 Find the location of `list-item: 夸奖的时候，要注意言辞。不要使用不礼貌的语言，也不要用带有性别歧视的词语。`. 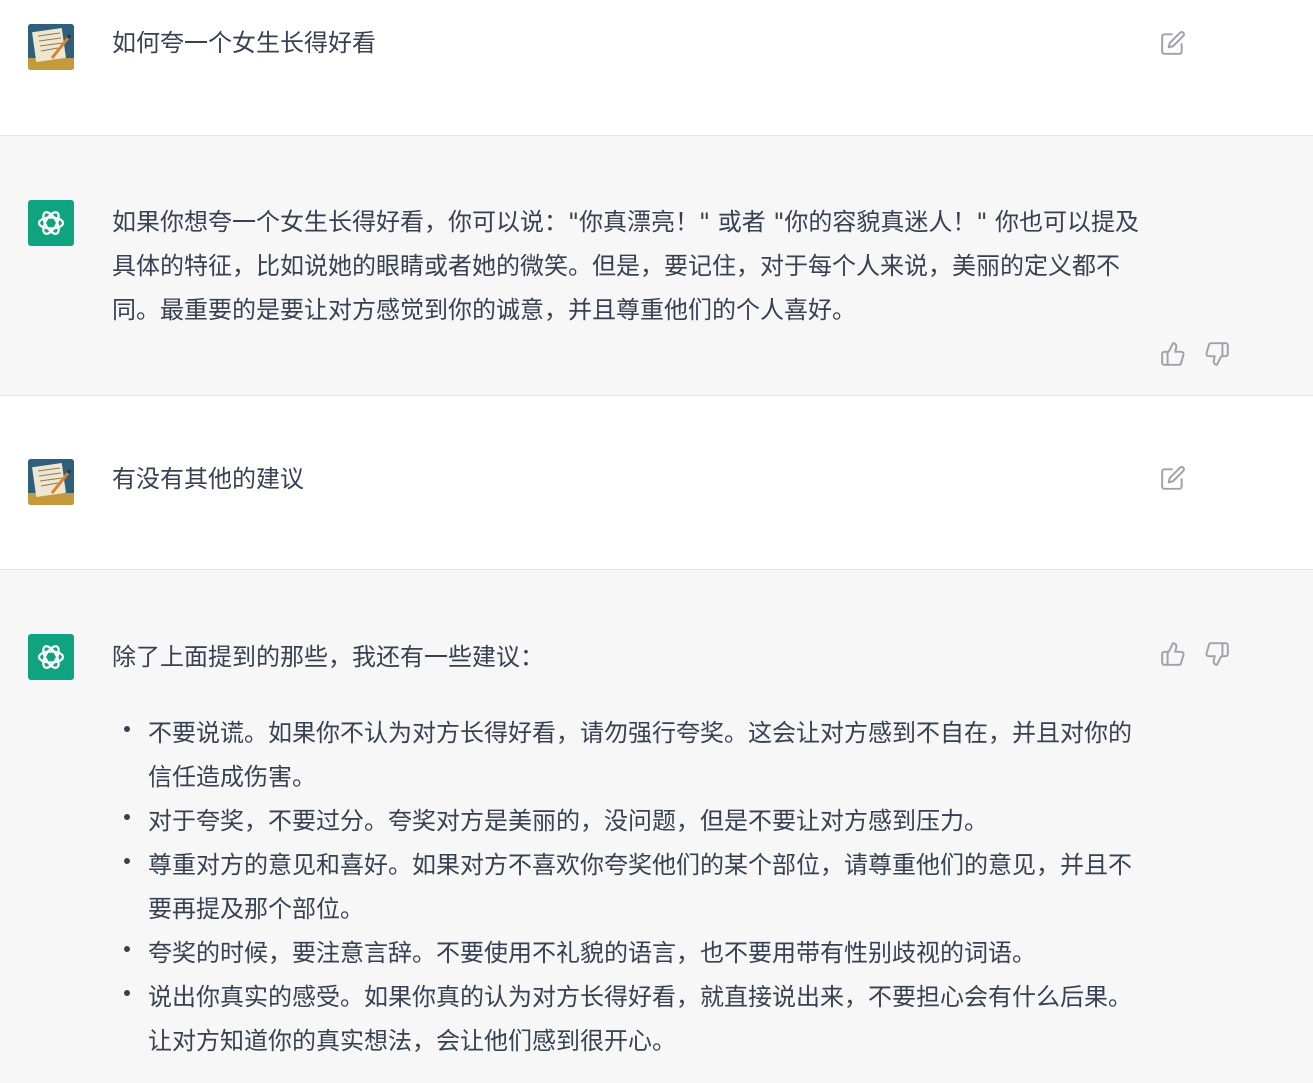

list-item: 夸奖的时候，要注意言辞。不要使用不礼貌的语言，也不要用带有性别歧视的词语。 is located at coordinates (627, 953).